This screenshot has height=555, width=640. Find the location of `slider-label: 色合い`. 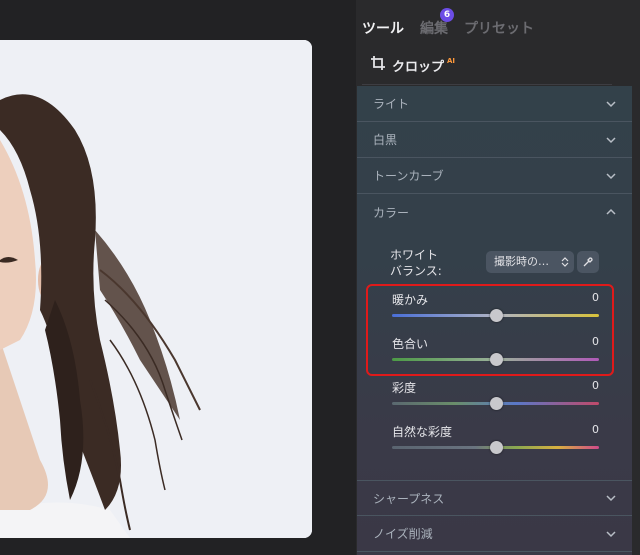

slider-label: 色合い is located at coordinates (410, 344).